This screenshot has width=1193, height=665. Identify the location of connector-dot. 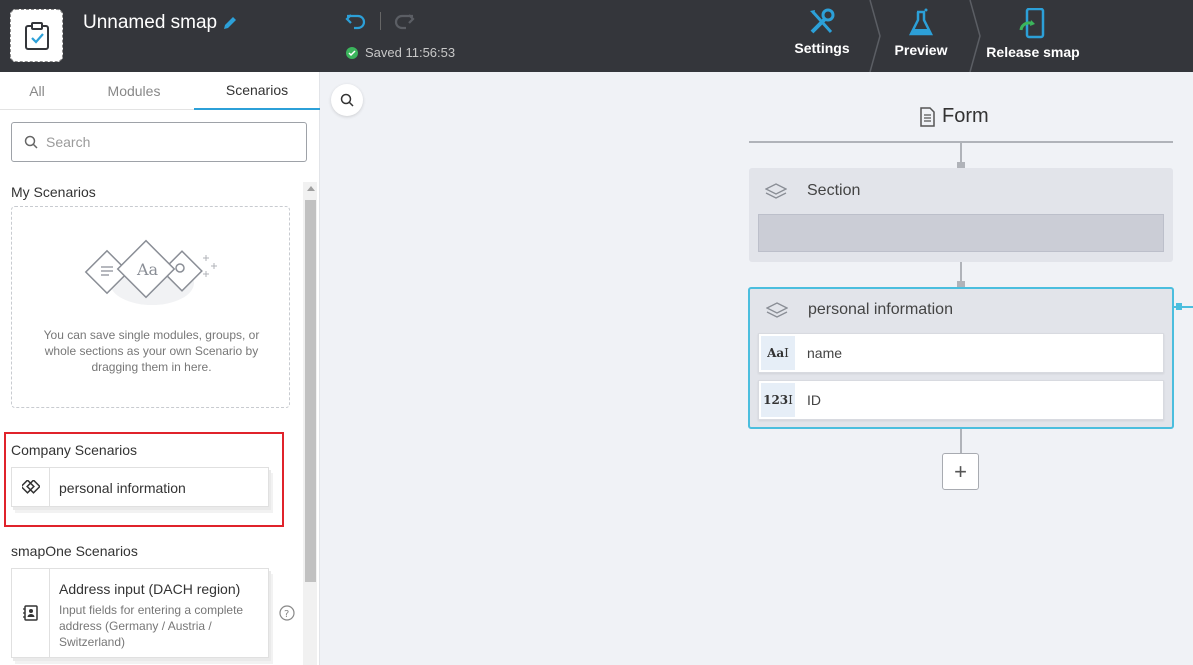
(1179, 306).